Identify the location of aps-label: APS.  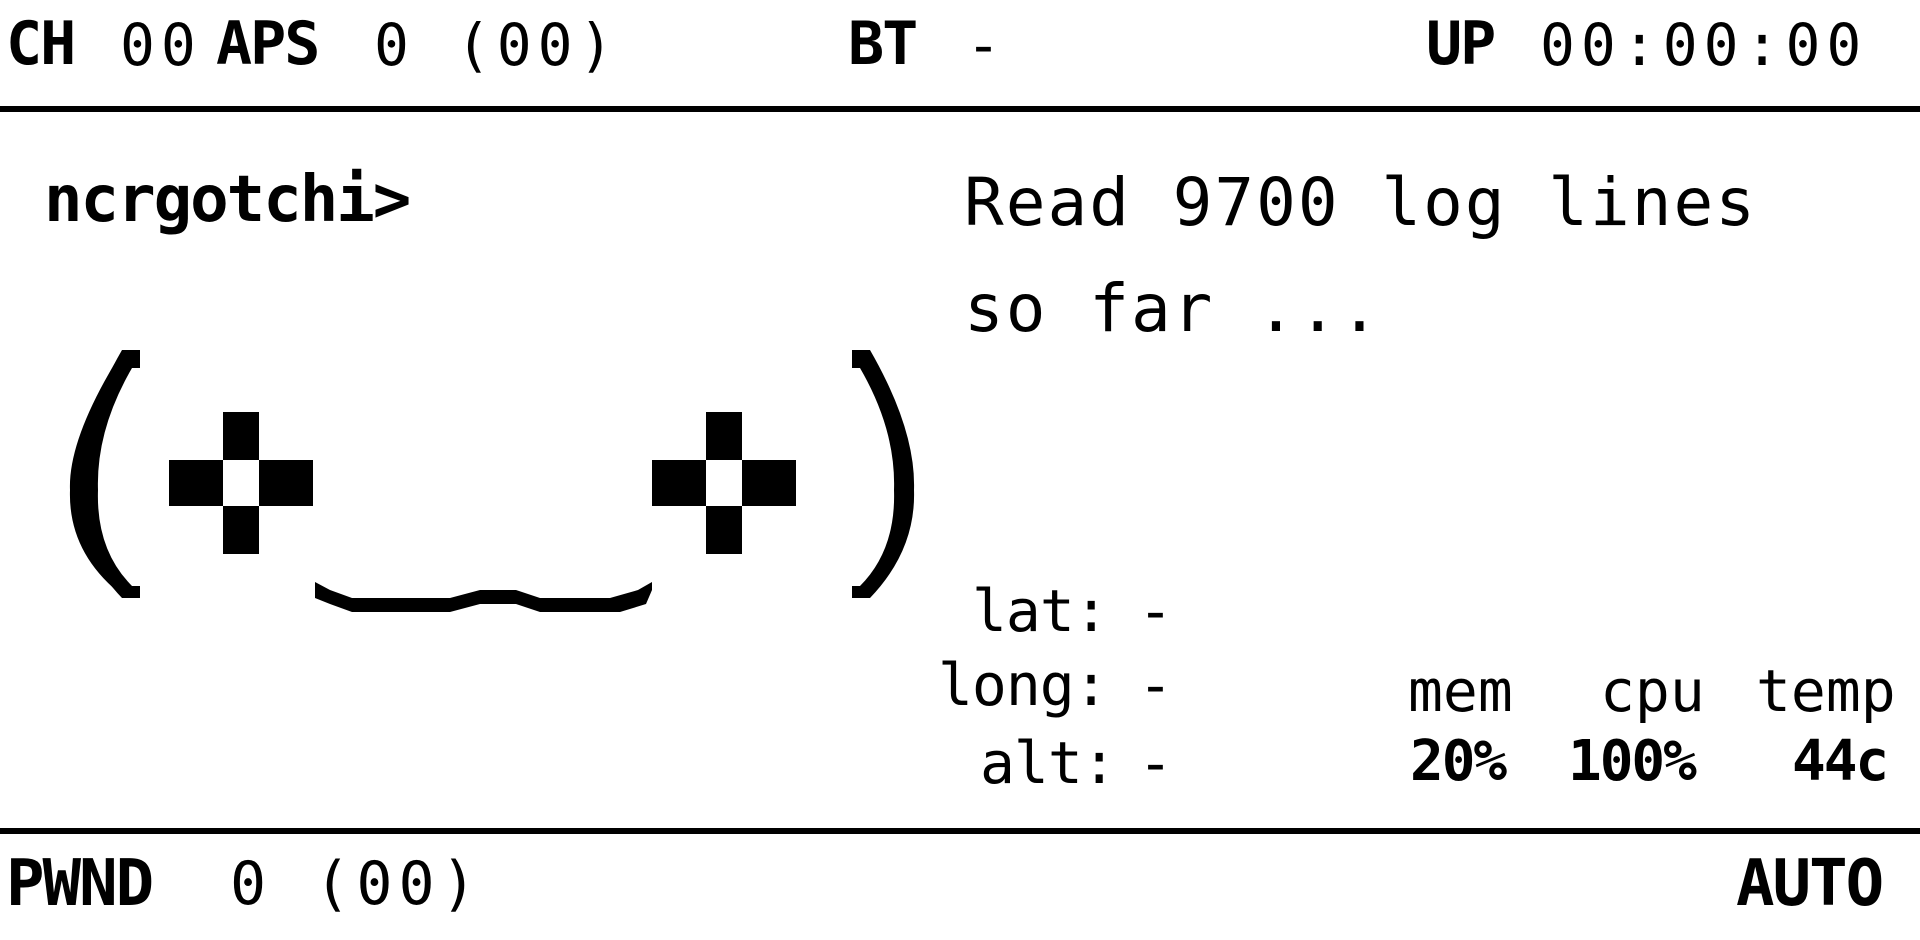
(268, 44).